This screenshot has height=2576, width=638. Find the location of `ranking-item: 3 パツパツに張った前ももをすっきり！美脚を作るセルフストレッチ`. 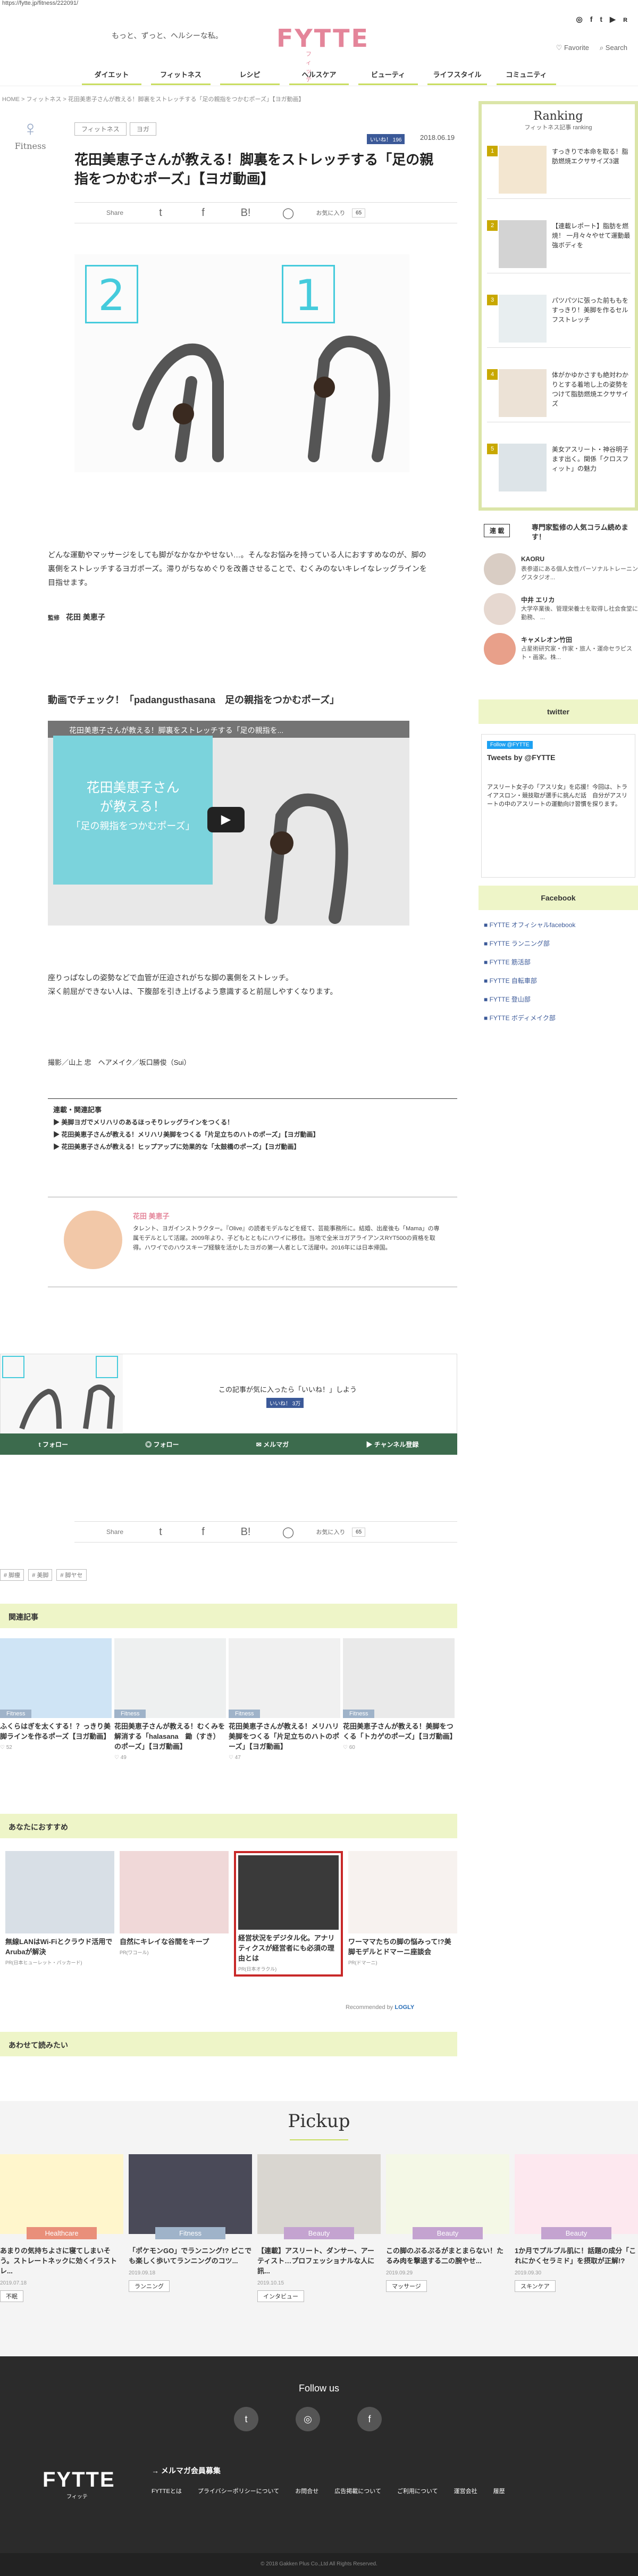

ranking-item: 3 パツパツに張った前ももをすっきり！美脚を作るセルフストレッチ is located at coordinates (559, 319).